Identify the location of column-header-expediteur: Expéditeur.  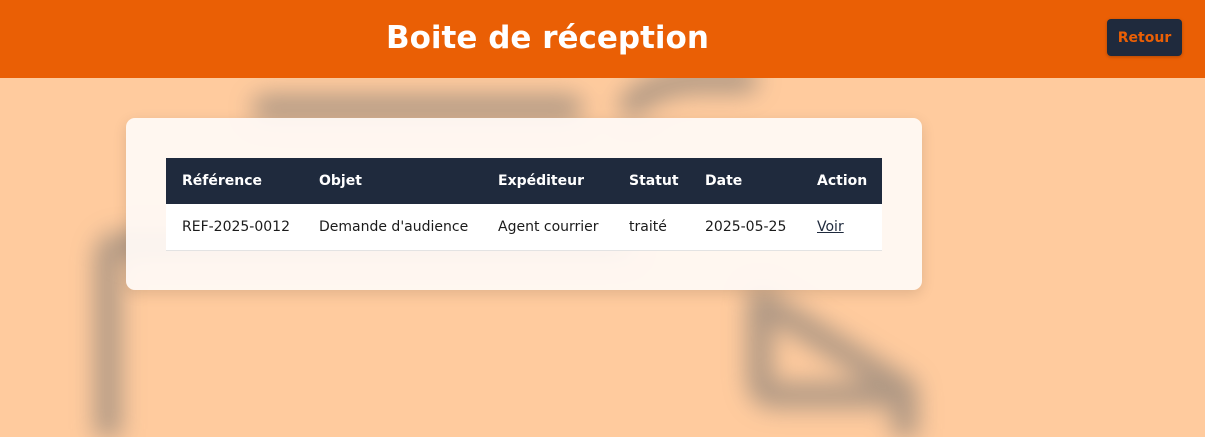
(541, 181).